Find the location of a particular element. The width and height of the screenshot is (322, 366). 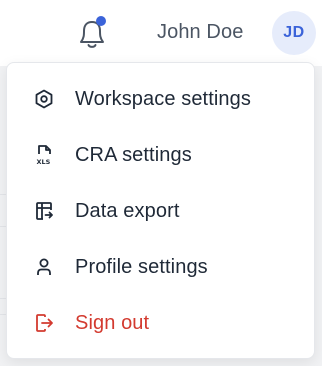

menu-item-workspace-settings: Workspace settings is located at coordinates (160, 99).